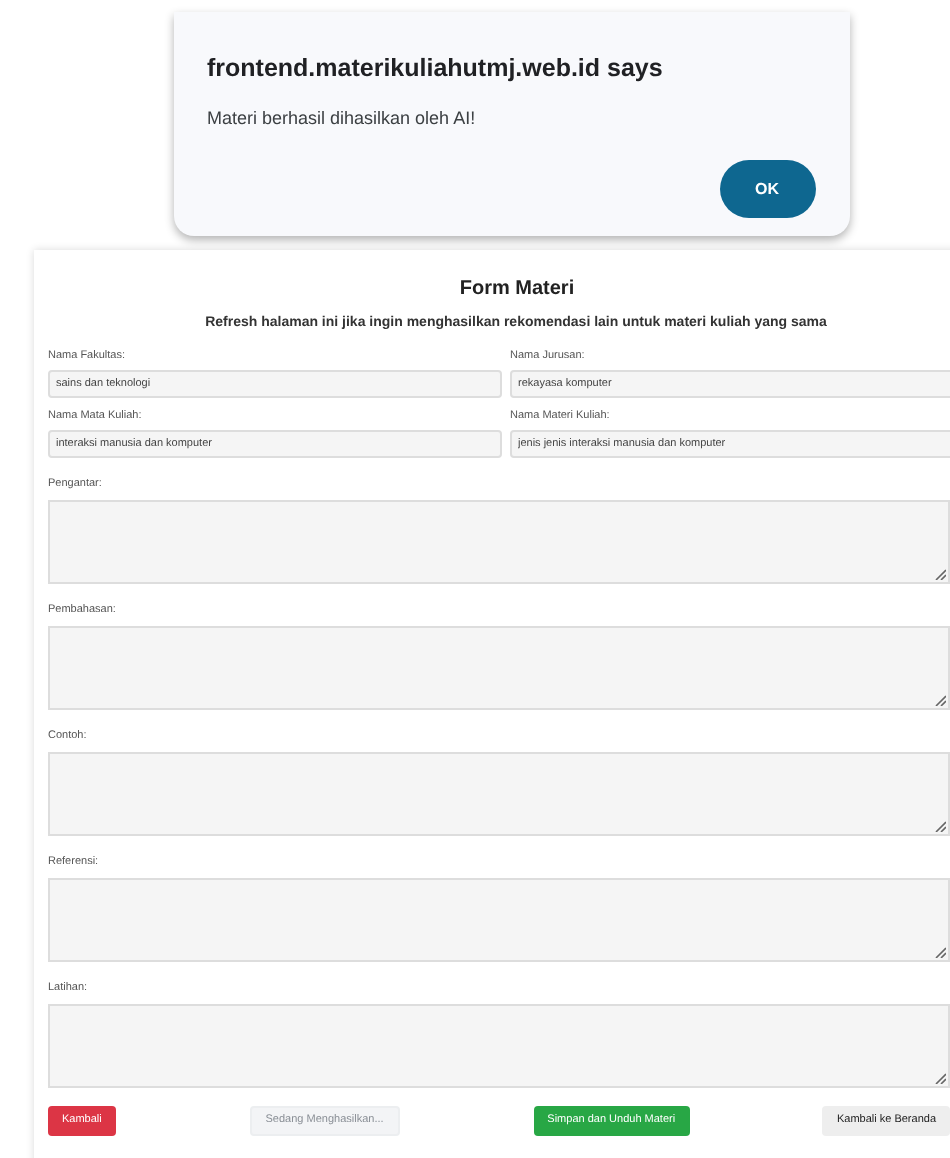  Describe the element at coordinates (436, 69) in the screenshot. I see `dialog-title: frontend.materikuliahutmj.web.id says` at that location.